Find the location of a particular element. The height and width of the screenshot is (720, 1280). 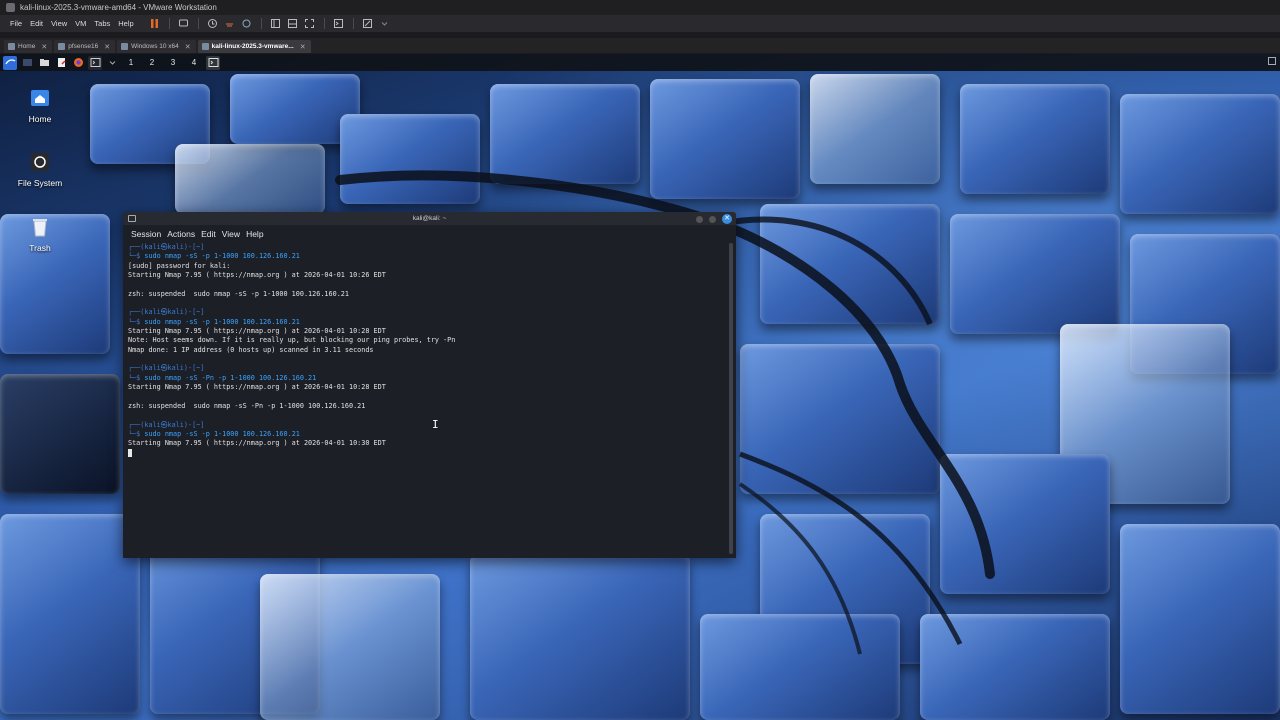

tab-label: pfsense16 is located at coordinates (83, 46).